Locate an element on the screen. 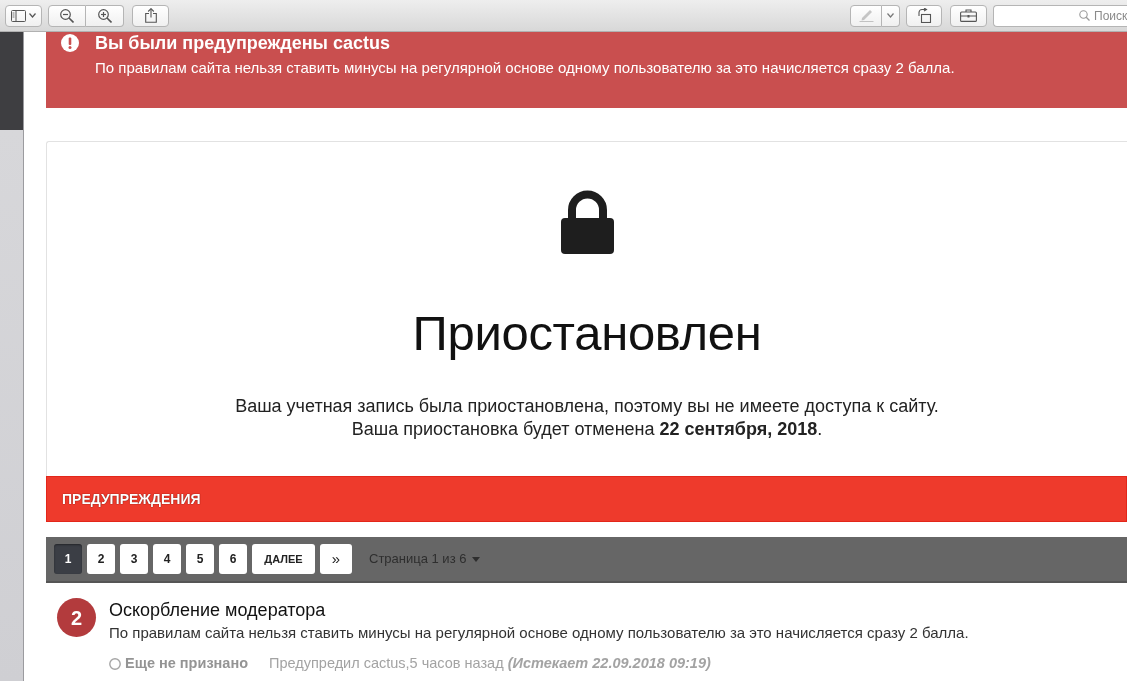  alert-title: Вы были предупреждены cactus is located at coordinates (242, 43).